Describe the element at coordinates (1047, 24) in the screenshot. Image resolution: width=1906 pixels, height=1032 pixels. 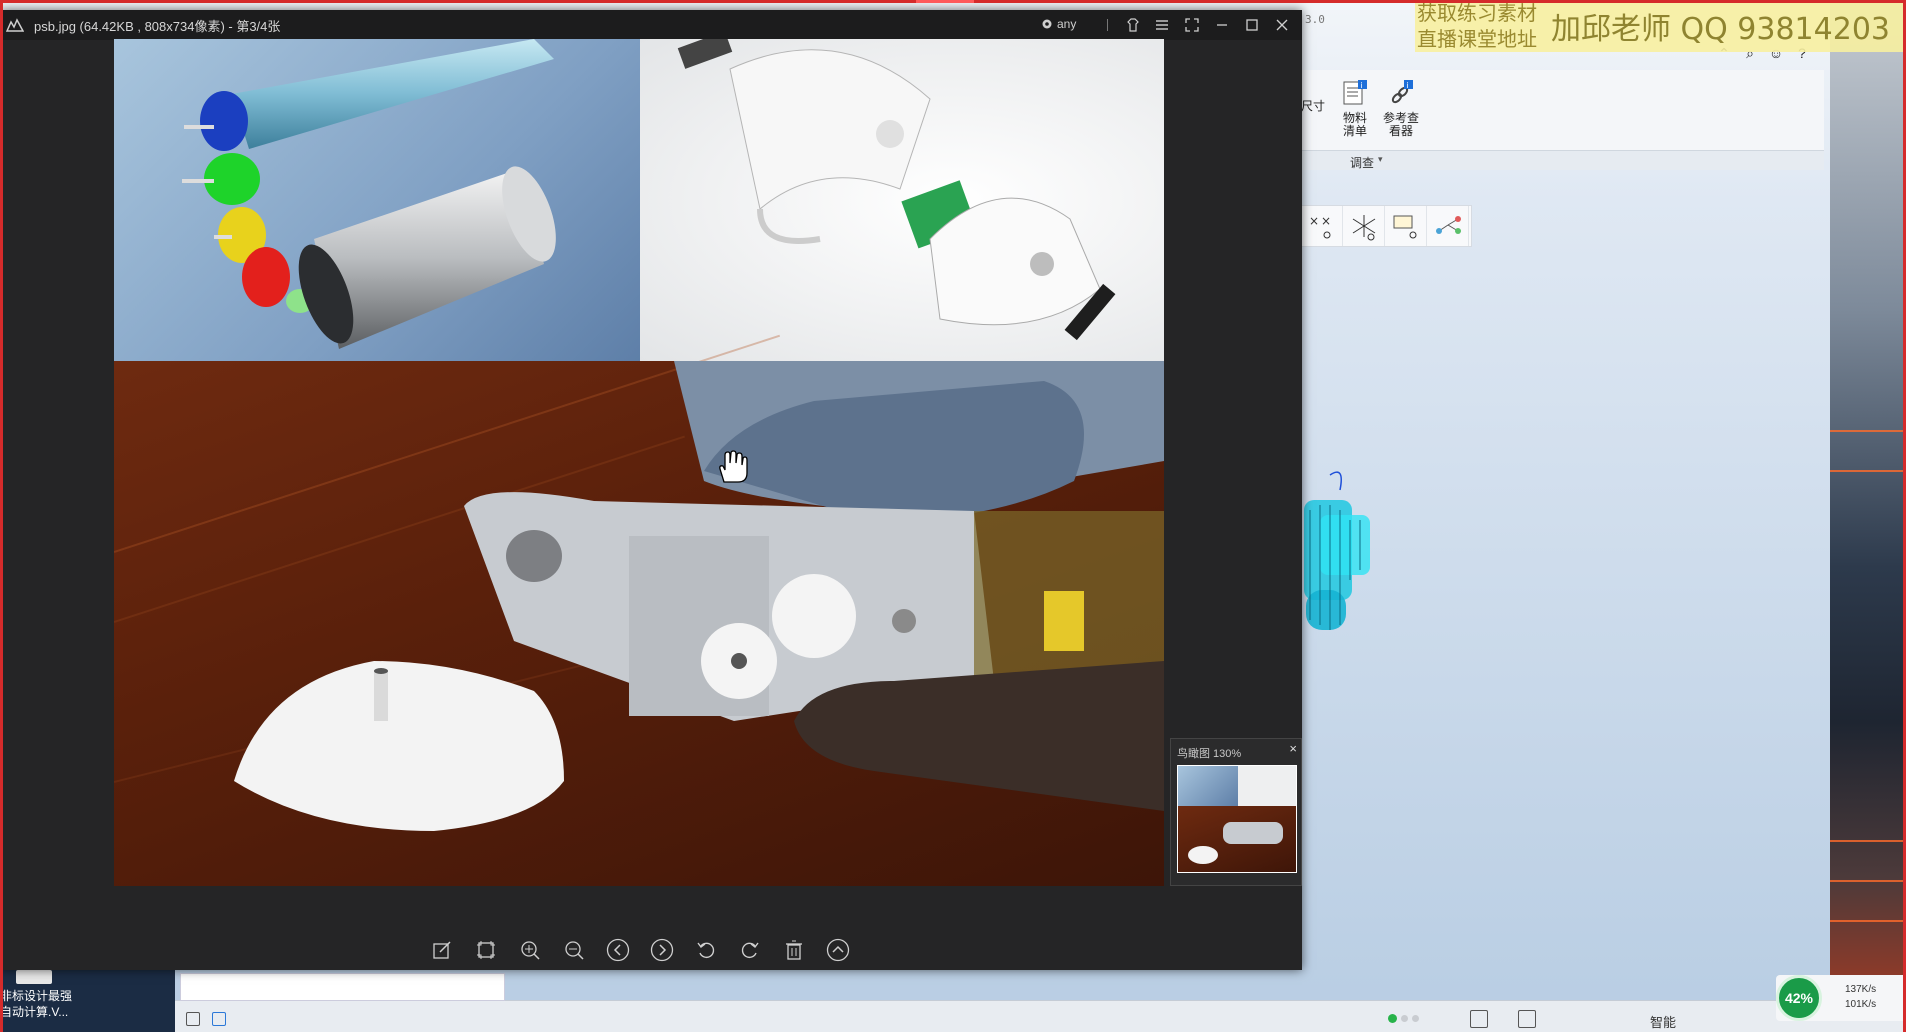
I see `gear-icon` at that location.